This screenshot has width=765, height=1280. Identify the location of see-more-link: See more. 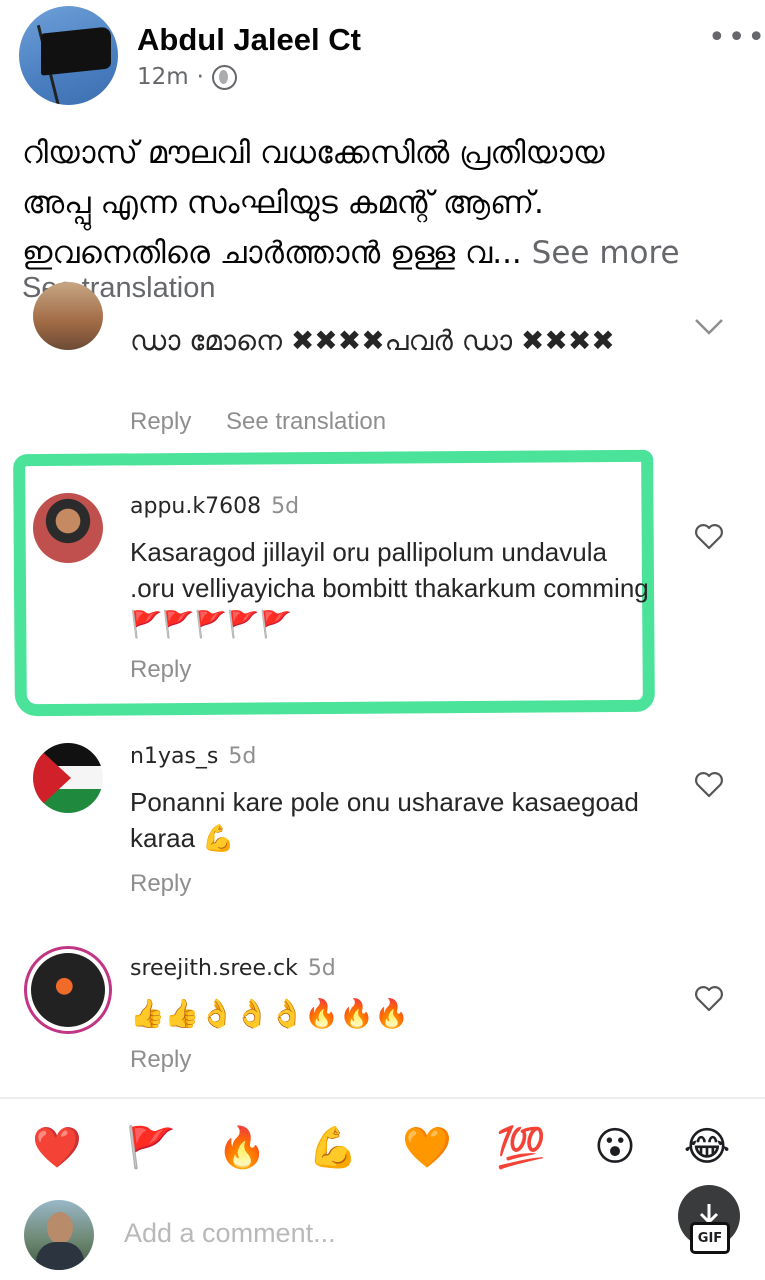
(606, 253).